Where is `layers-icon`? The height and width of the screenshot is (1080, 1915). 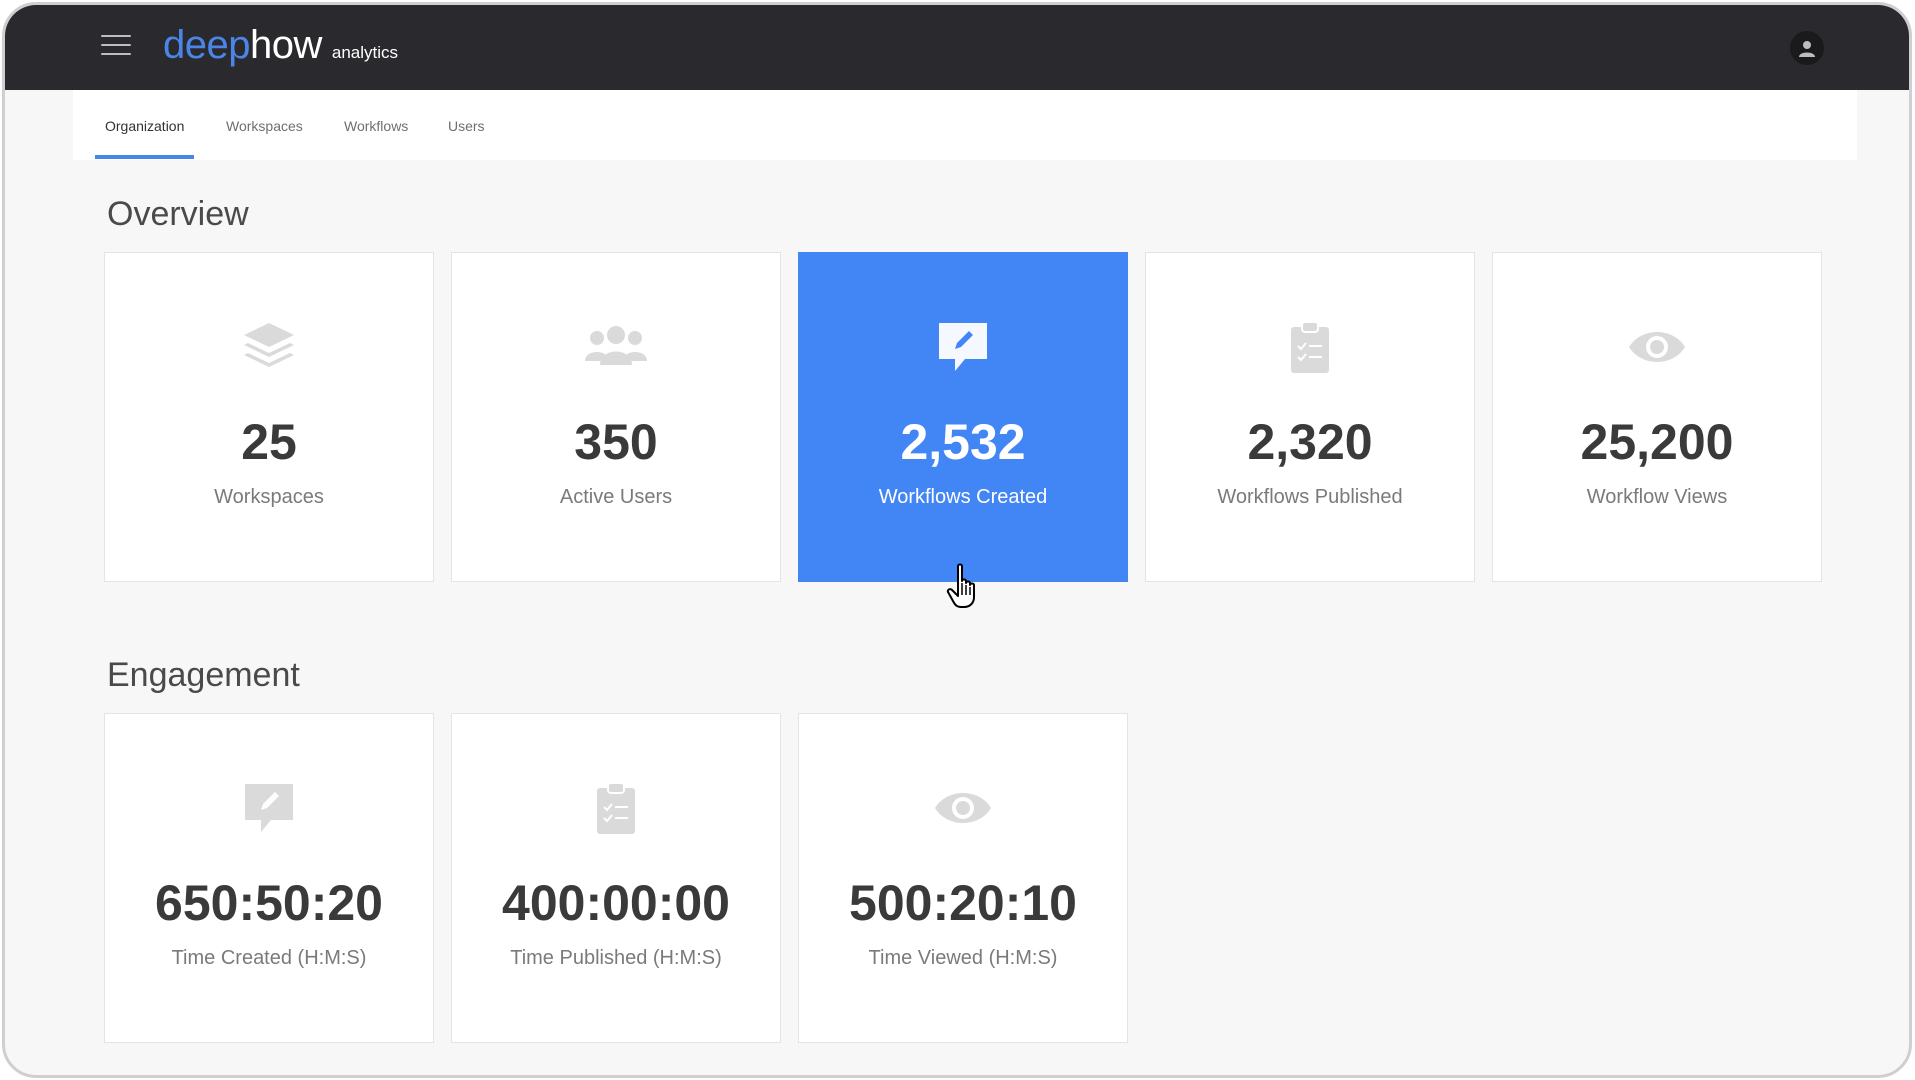 layers-icon is located at coordinates (269, 349).